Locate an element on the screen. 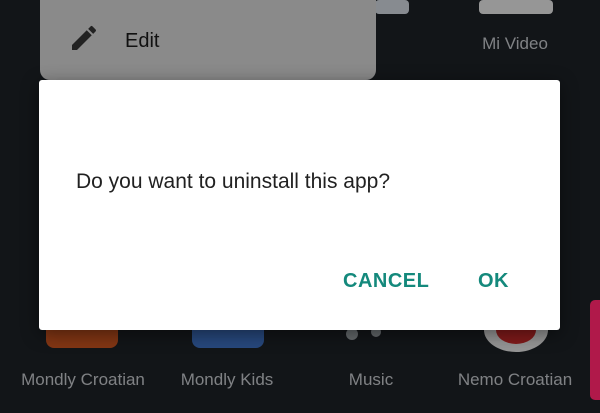  ok-button: OK is located at coordinates (493, 281).